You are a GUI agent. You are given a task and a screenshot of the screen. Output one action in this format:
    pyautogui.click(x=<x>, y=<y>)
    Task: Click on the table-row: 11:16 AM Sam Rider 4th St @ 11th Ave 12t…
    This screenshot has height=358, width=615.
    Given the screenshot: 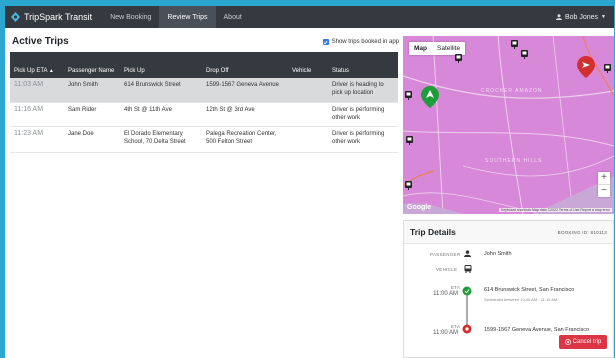 What is the action you would take?
    pyautogui.click(x=204, y=114)
    